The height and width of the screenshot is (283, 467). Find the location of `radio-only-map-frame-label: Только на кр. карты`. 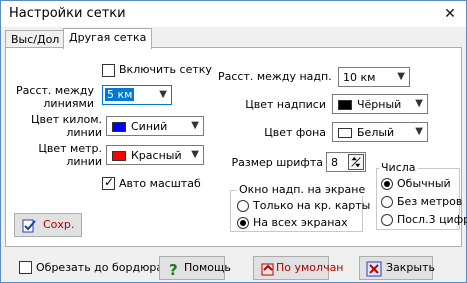

radio-only-map-frame-label: Только на кр. карты is located at coordinates (312, 205).